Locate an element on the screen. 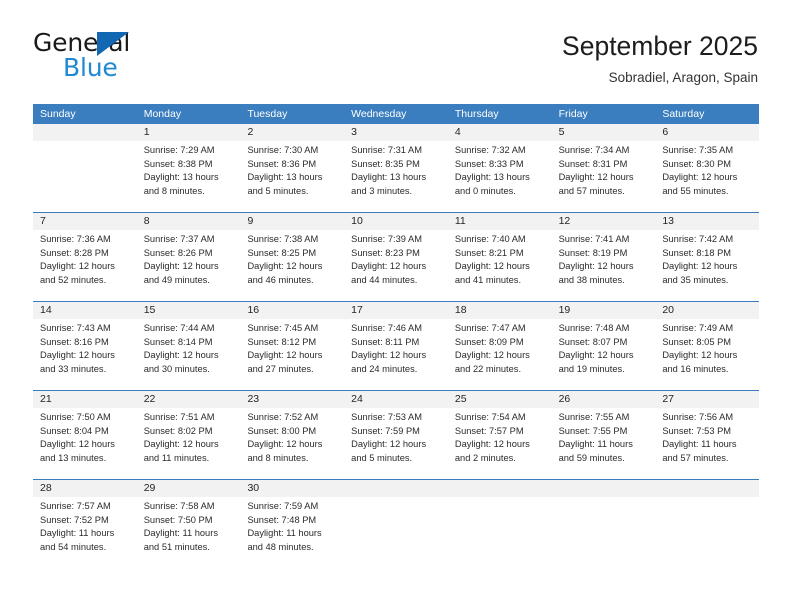  day-number-26: 26 is located at coordinates (604, 399).